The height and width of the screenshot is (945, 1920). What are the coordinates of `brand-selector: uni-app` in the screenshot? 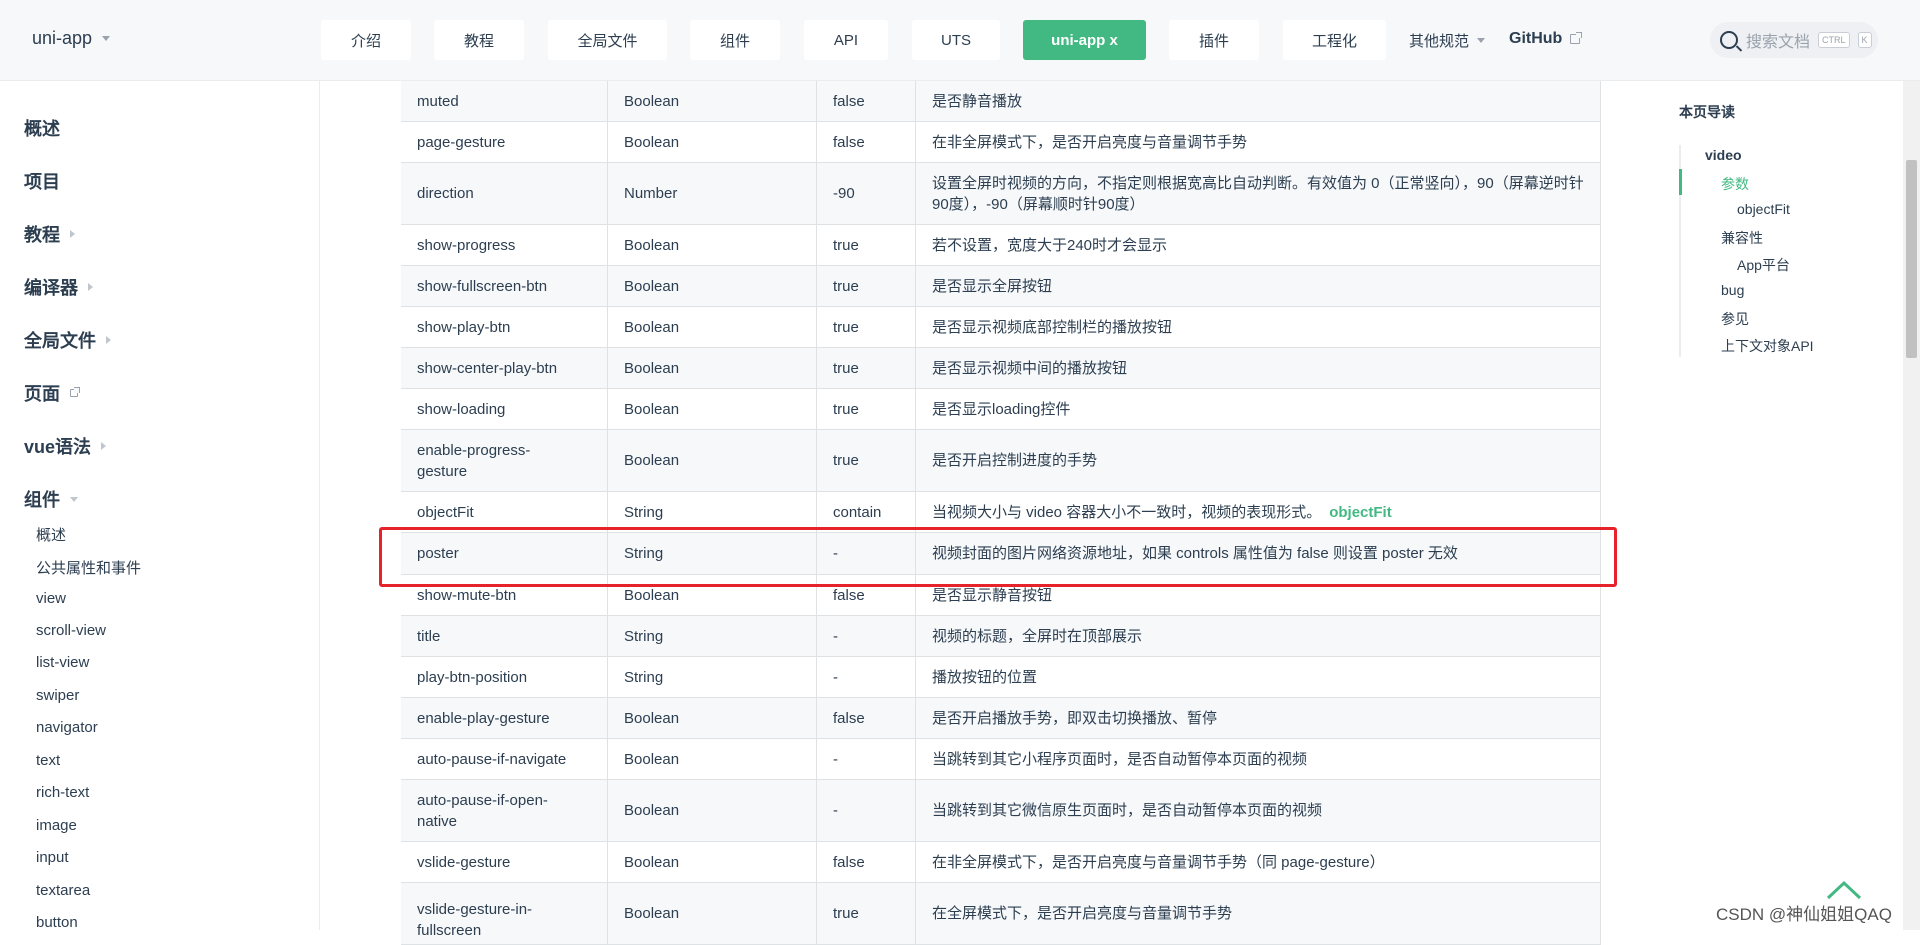 It's located at (71, 38).